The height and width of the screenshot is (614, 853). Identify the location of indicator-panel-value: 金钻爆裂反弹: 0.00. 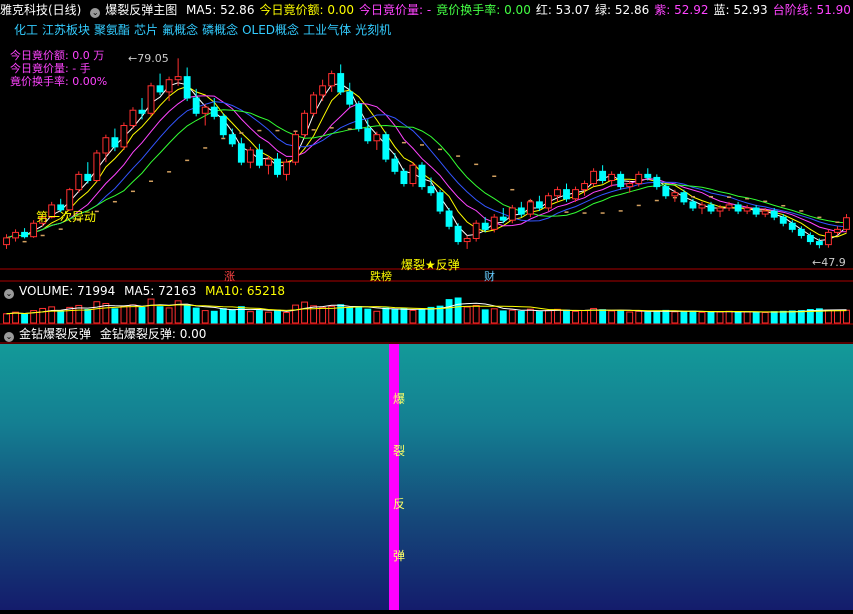
(153, 334).